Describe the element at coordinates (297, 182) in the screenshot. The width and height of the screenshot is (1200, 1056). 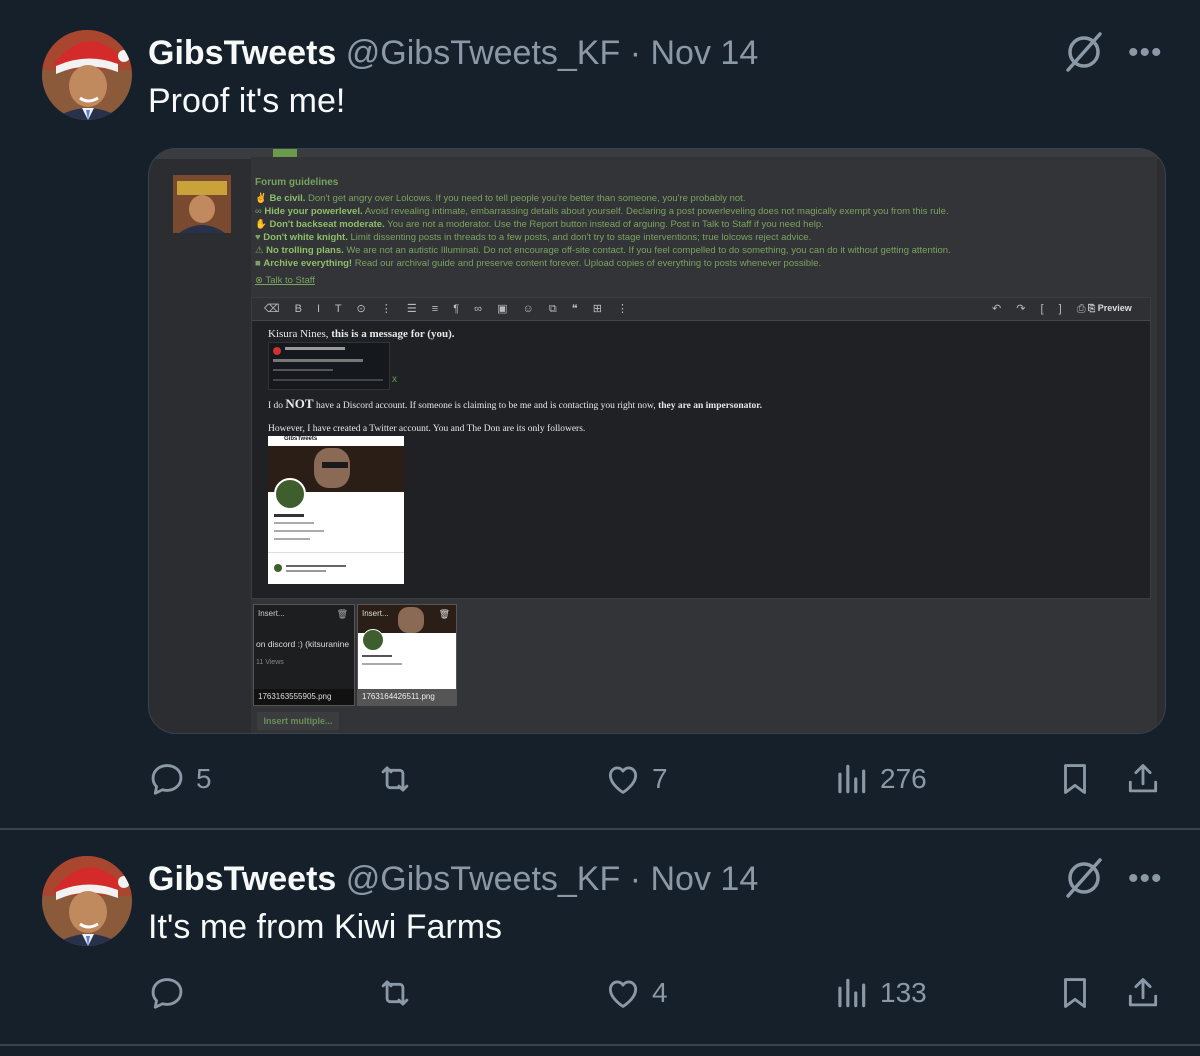
I see `guidelines-title: Forum guidelines` at that location.